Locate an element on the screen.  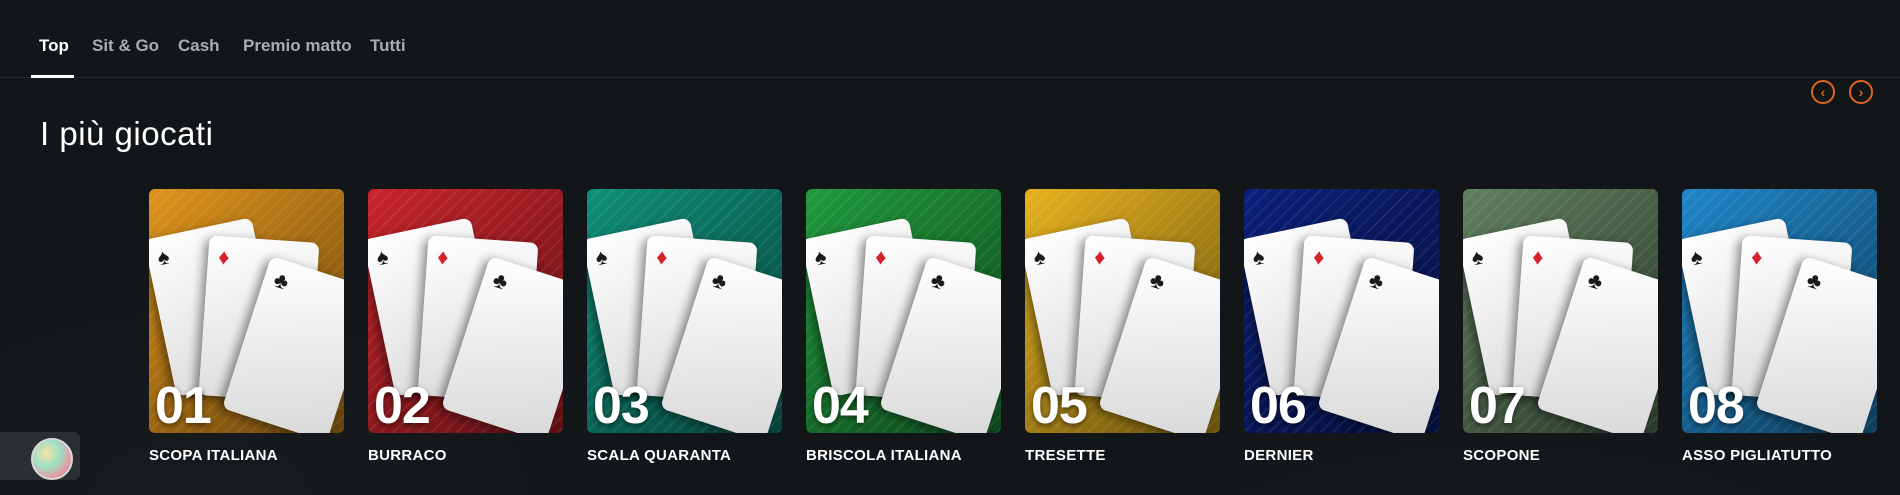
game-card: ♠ ♦ ♣ 06 DERNIER is located at coordinates (1341, 326).